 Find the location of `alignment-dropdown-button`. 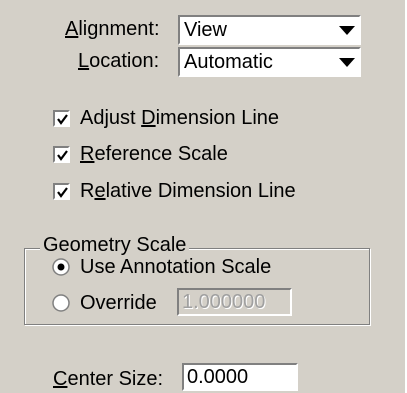

alignment-dropdown-button is located at coordinates (347, 30).